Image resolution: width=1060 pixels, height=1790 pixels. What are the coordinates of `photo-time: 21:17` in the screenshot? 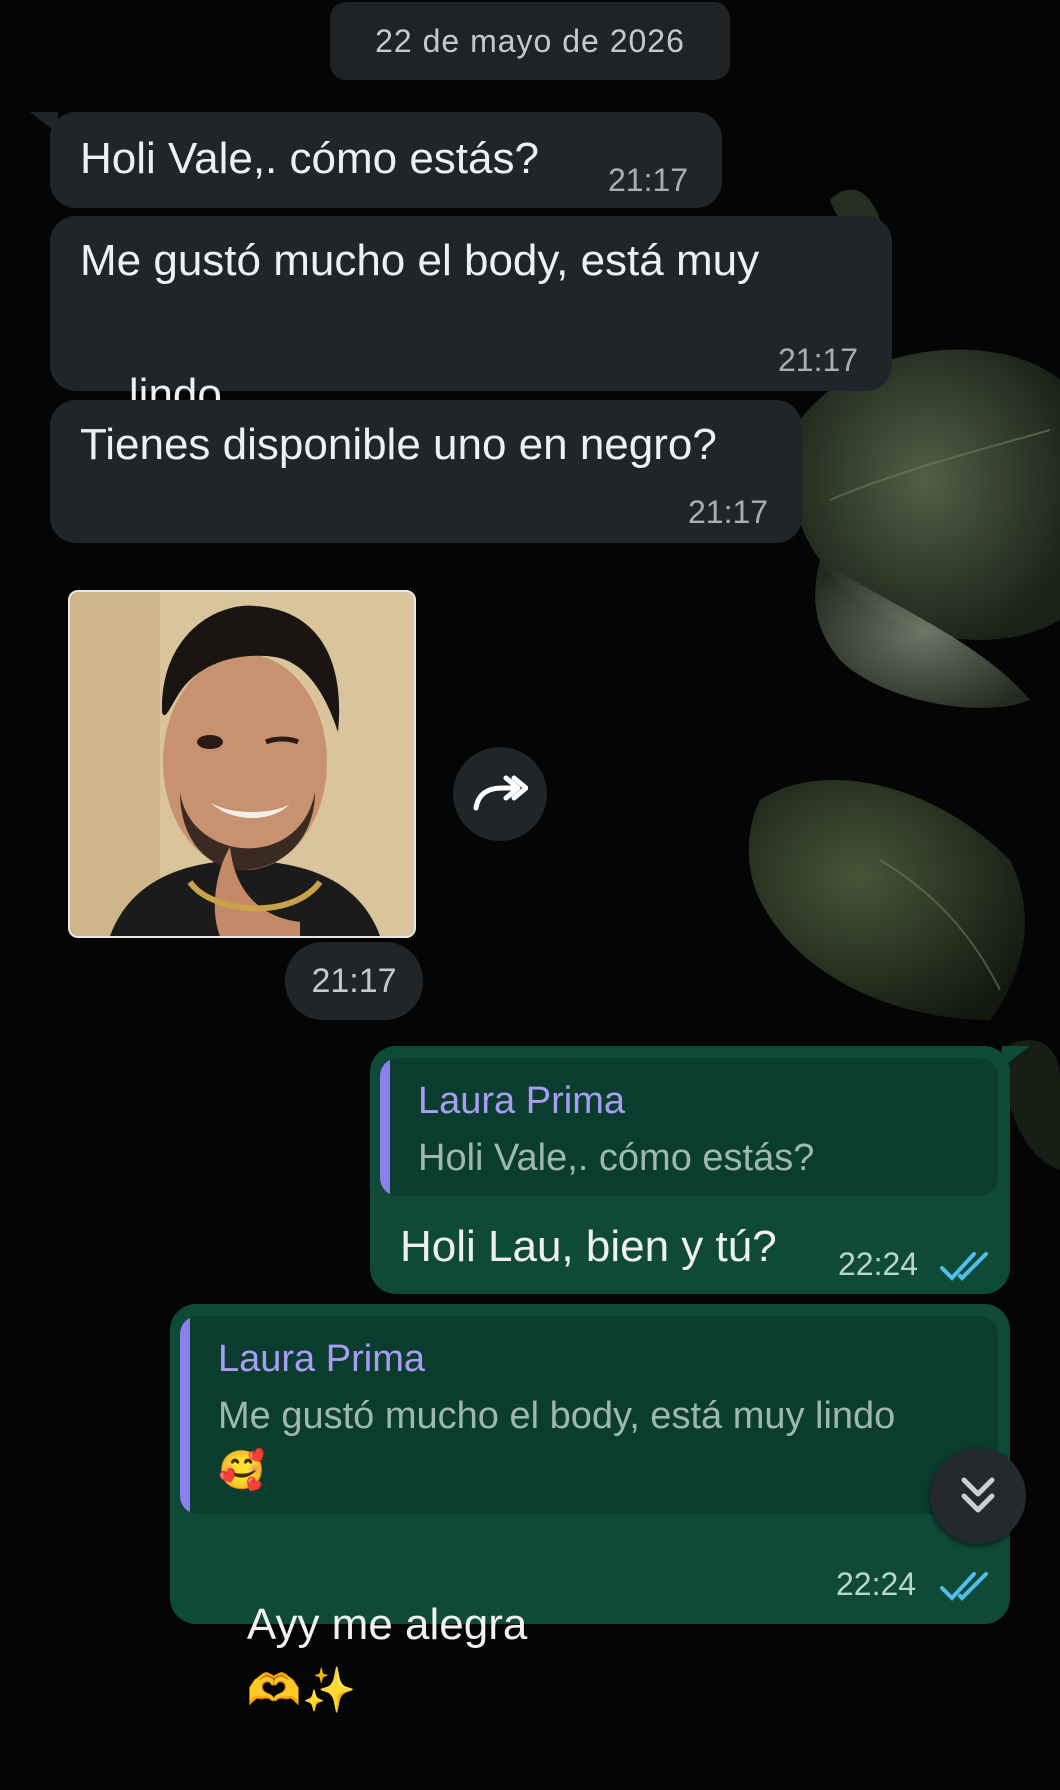 It's located at (354, 981).